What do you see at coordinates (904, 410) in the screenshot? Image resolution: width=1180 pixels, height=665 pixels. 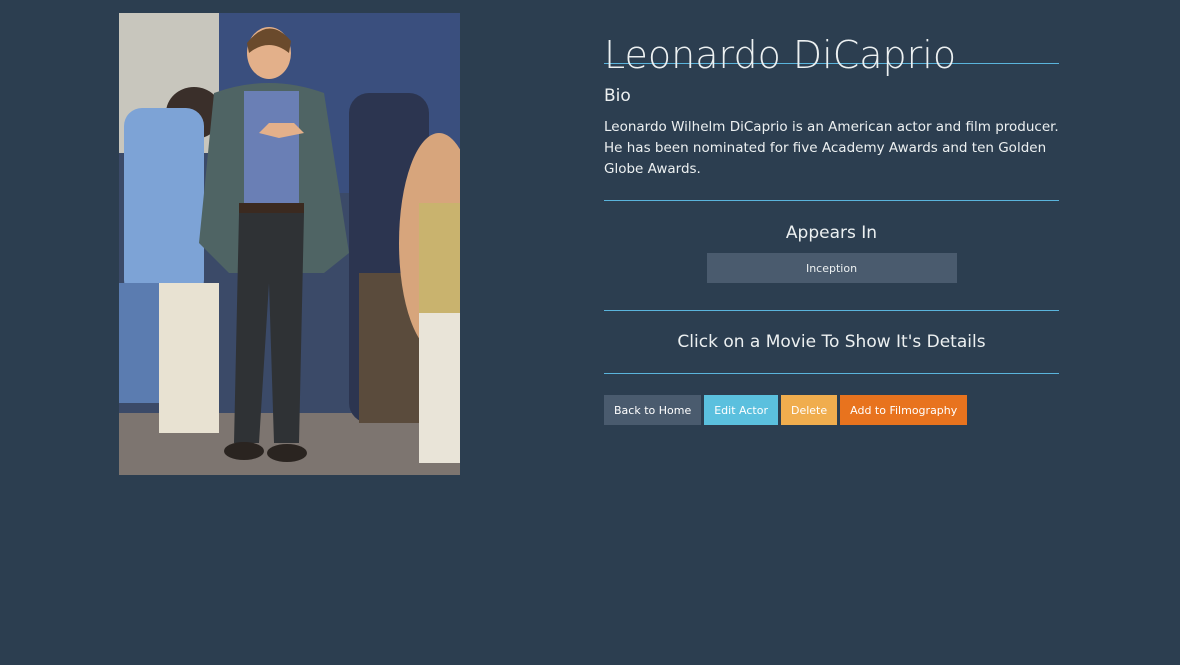 I see `add-to-filmography-button: Add to Filmography` at bounding box center [904, 410].